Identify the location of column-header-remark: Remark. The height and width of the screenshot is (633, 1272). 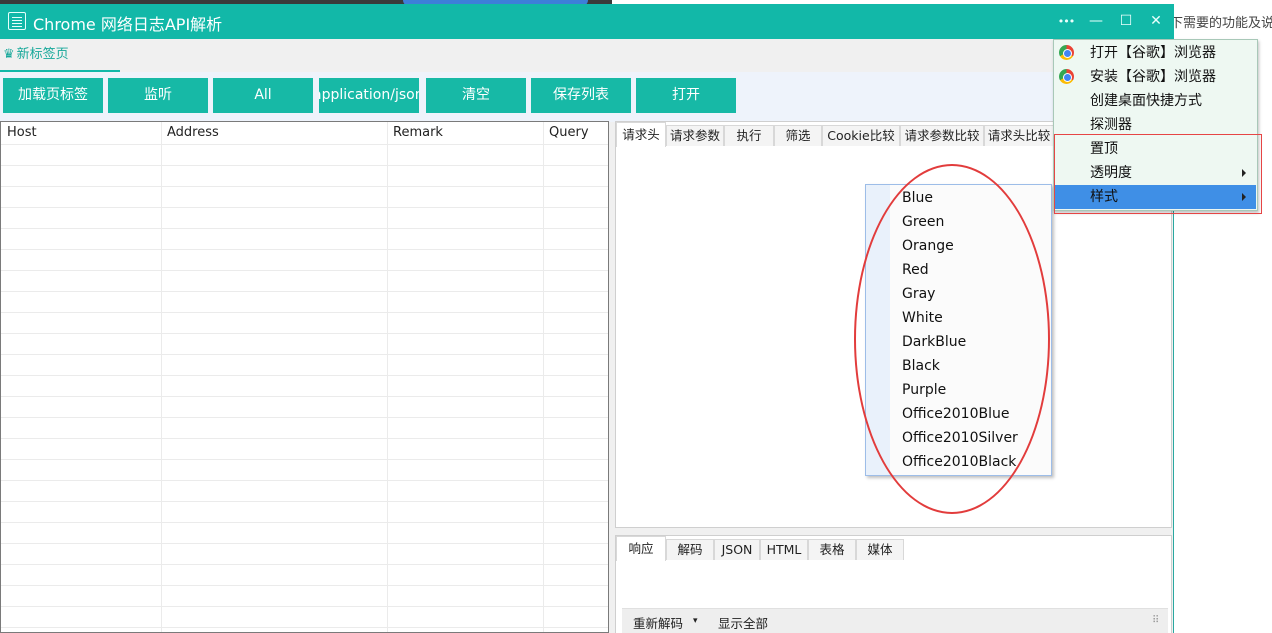
(415, 133).